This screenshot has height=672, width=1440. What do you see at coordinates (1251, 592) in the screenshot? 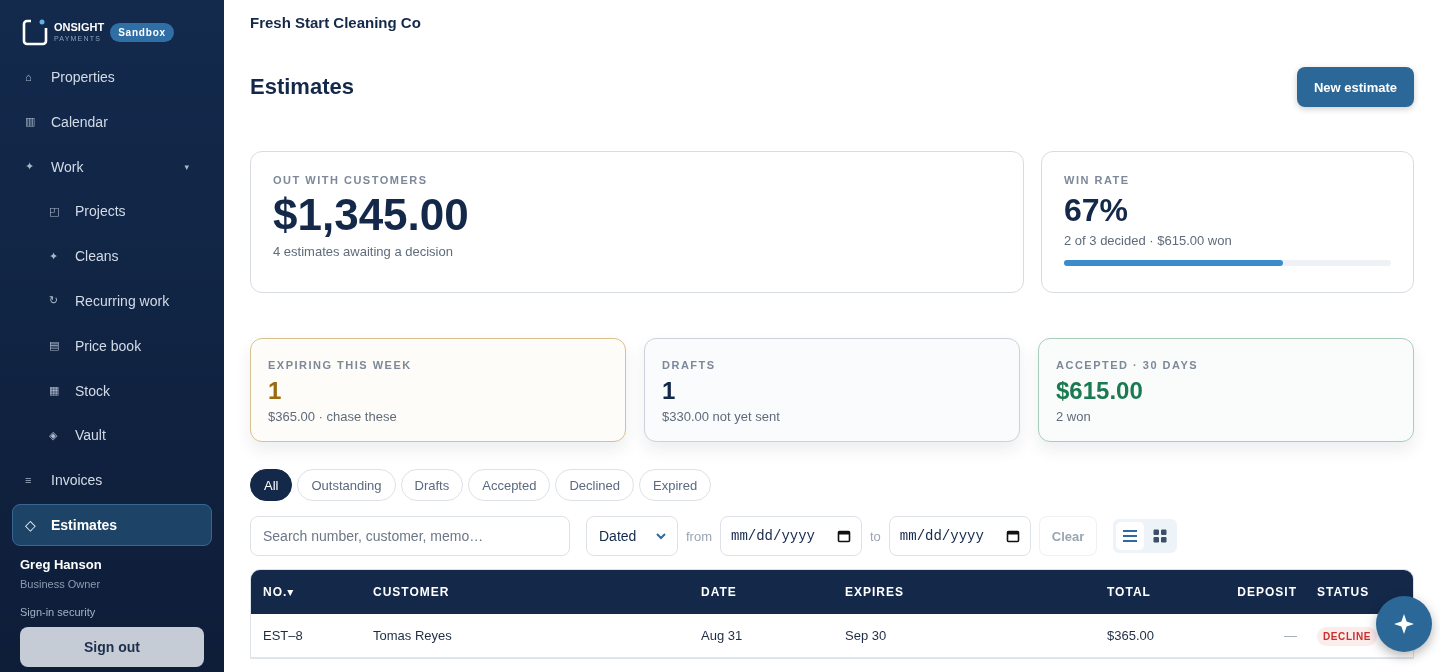
I see `column-header: DEPOSIT` at bounding box center [1251, 592].